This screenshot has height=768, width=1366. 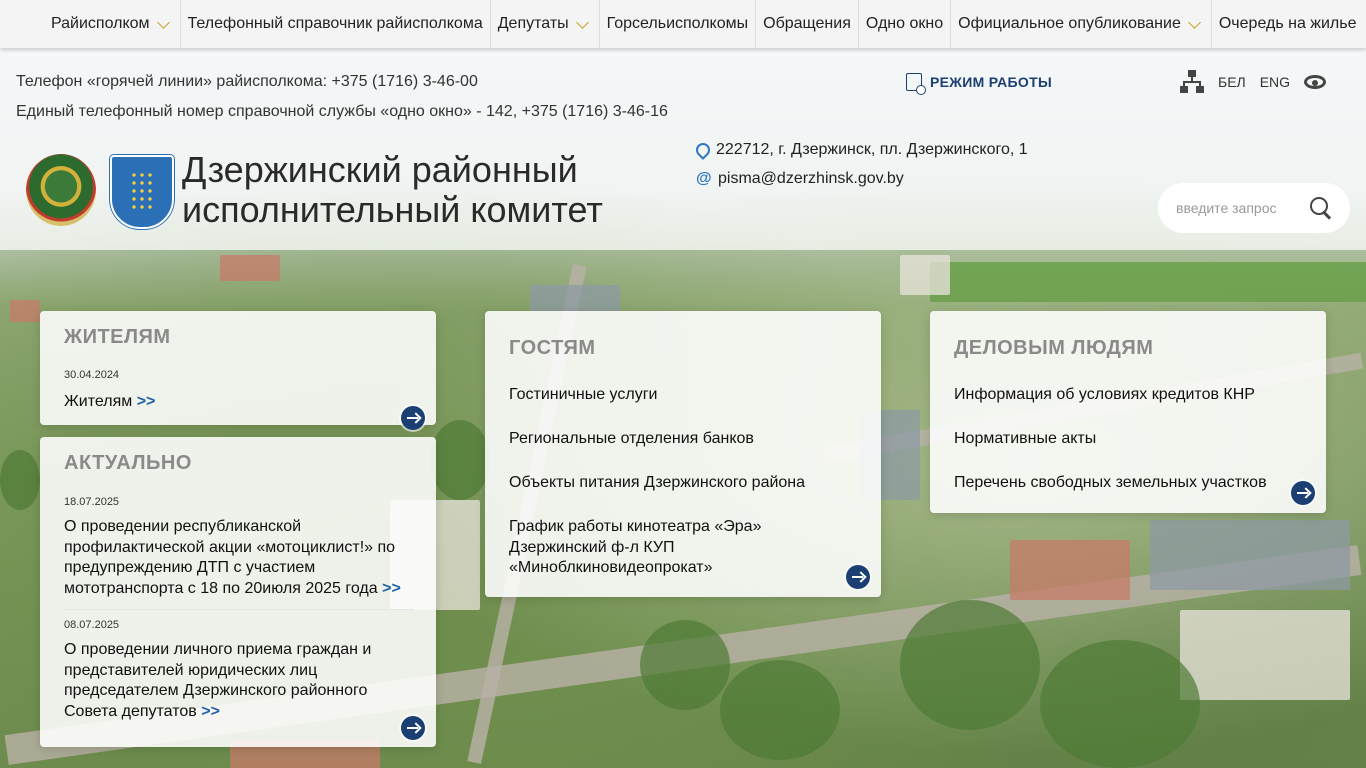 I want to click on email: @ pisma@dzerzhinsk.gov.by, so click(x=800, y=179).